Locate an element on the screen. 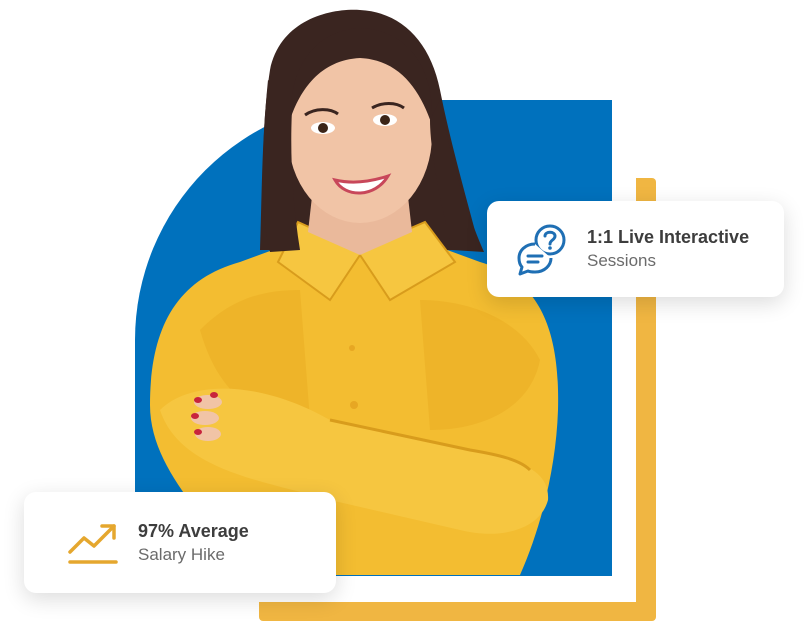  salary-title: 97% Average is located at coordinates (193, 530).